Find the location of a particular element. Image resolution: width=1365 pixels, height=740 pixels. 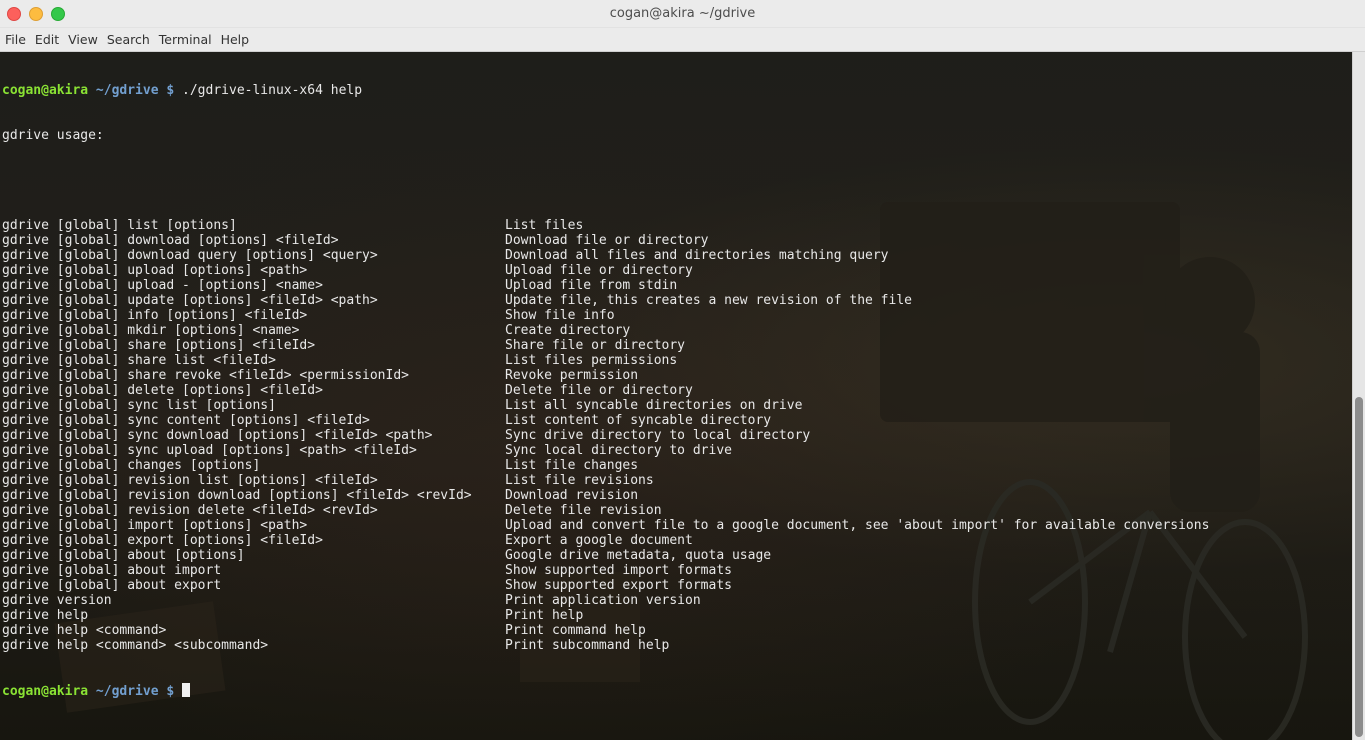

command-description: Export a google document is located at coordinates (599, 540).